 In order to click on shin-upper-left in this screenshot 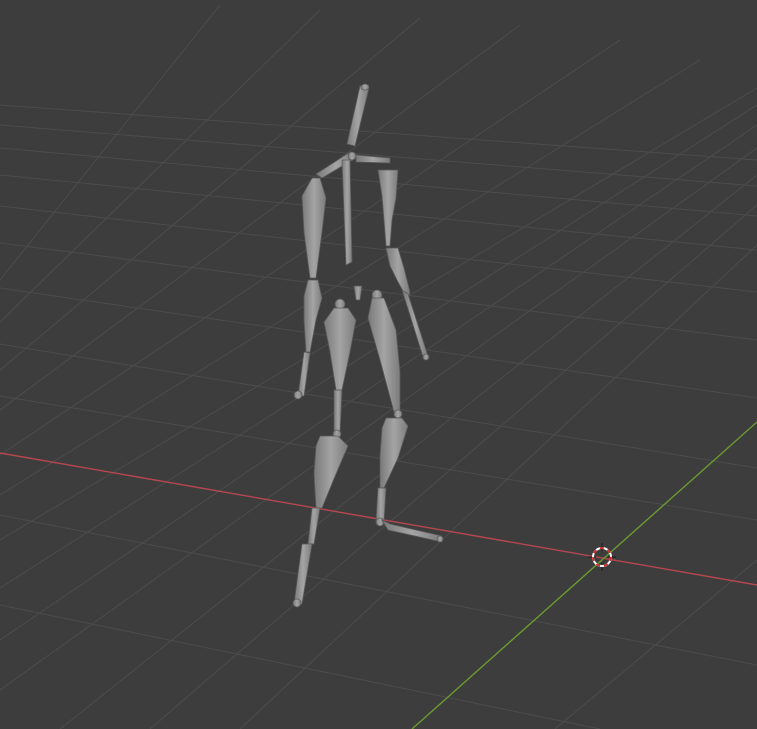, I will do `click(338, 412)`.